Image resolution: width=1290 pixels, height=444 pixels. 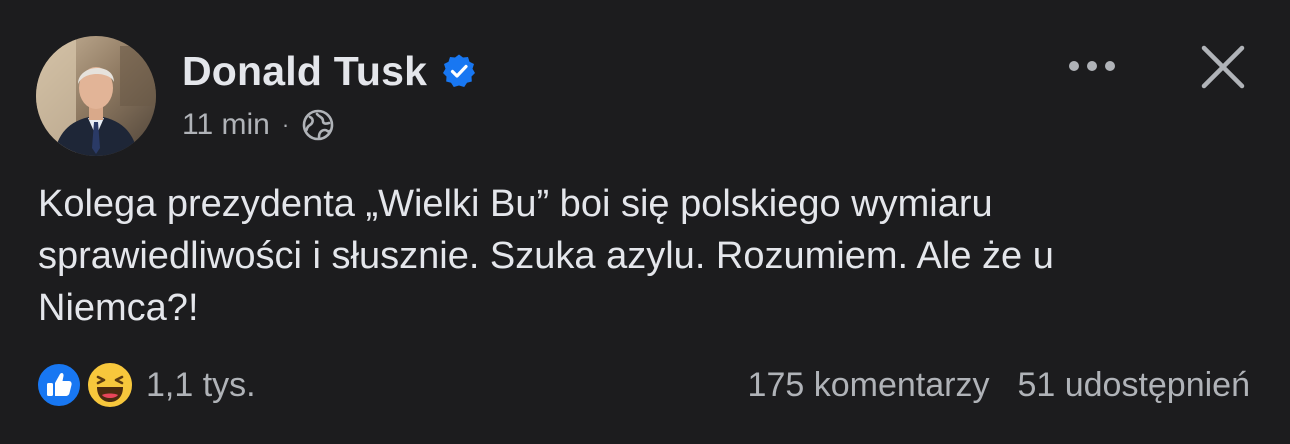 What do you see at coordinates (318, 125) in the screenshot?
I see `globe-icon` at bounding box center [318, 125].